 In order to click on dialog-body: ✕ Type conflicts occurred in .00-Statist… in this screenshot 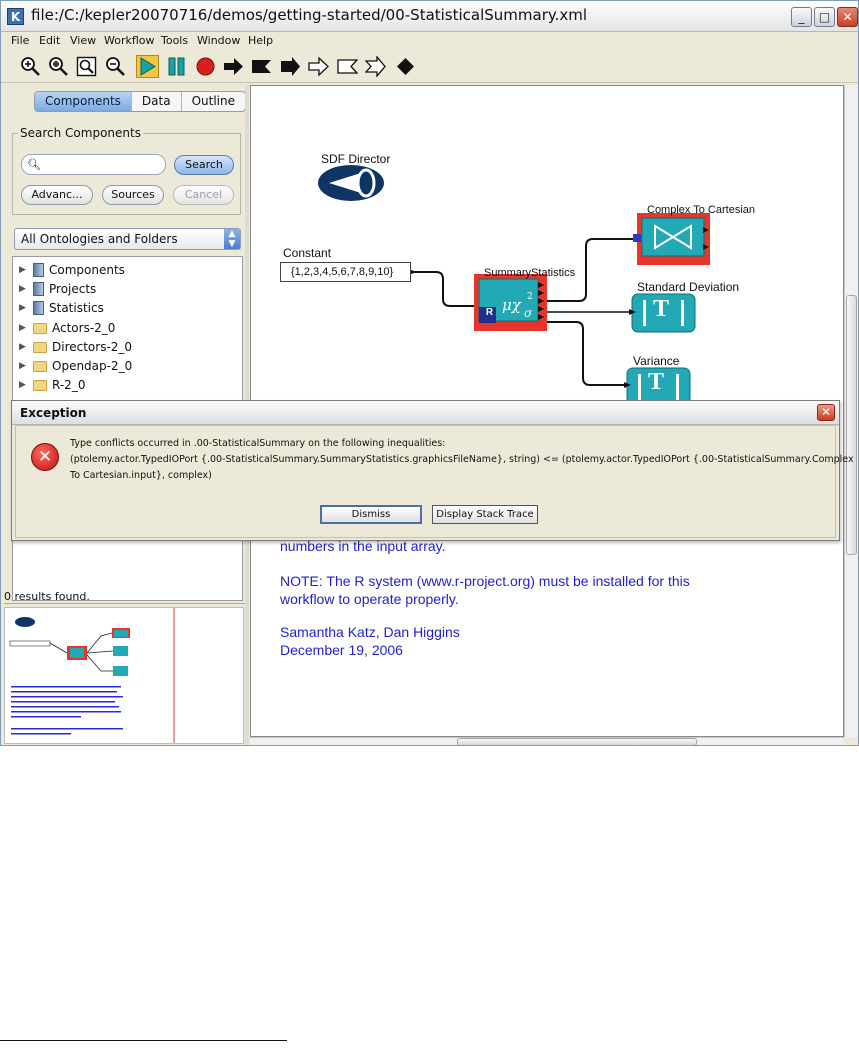, I will do `click(434, 481)`.